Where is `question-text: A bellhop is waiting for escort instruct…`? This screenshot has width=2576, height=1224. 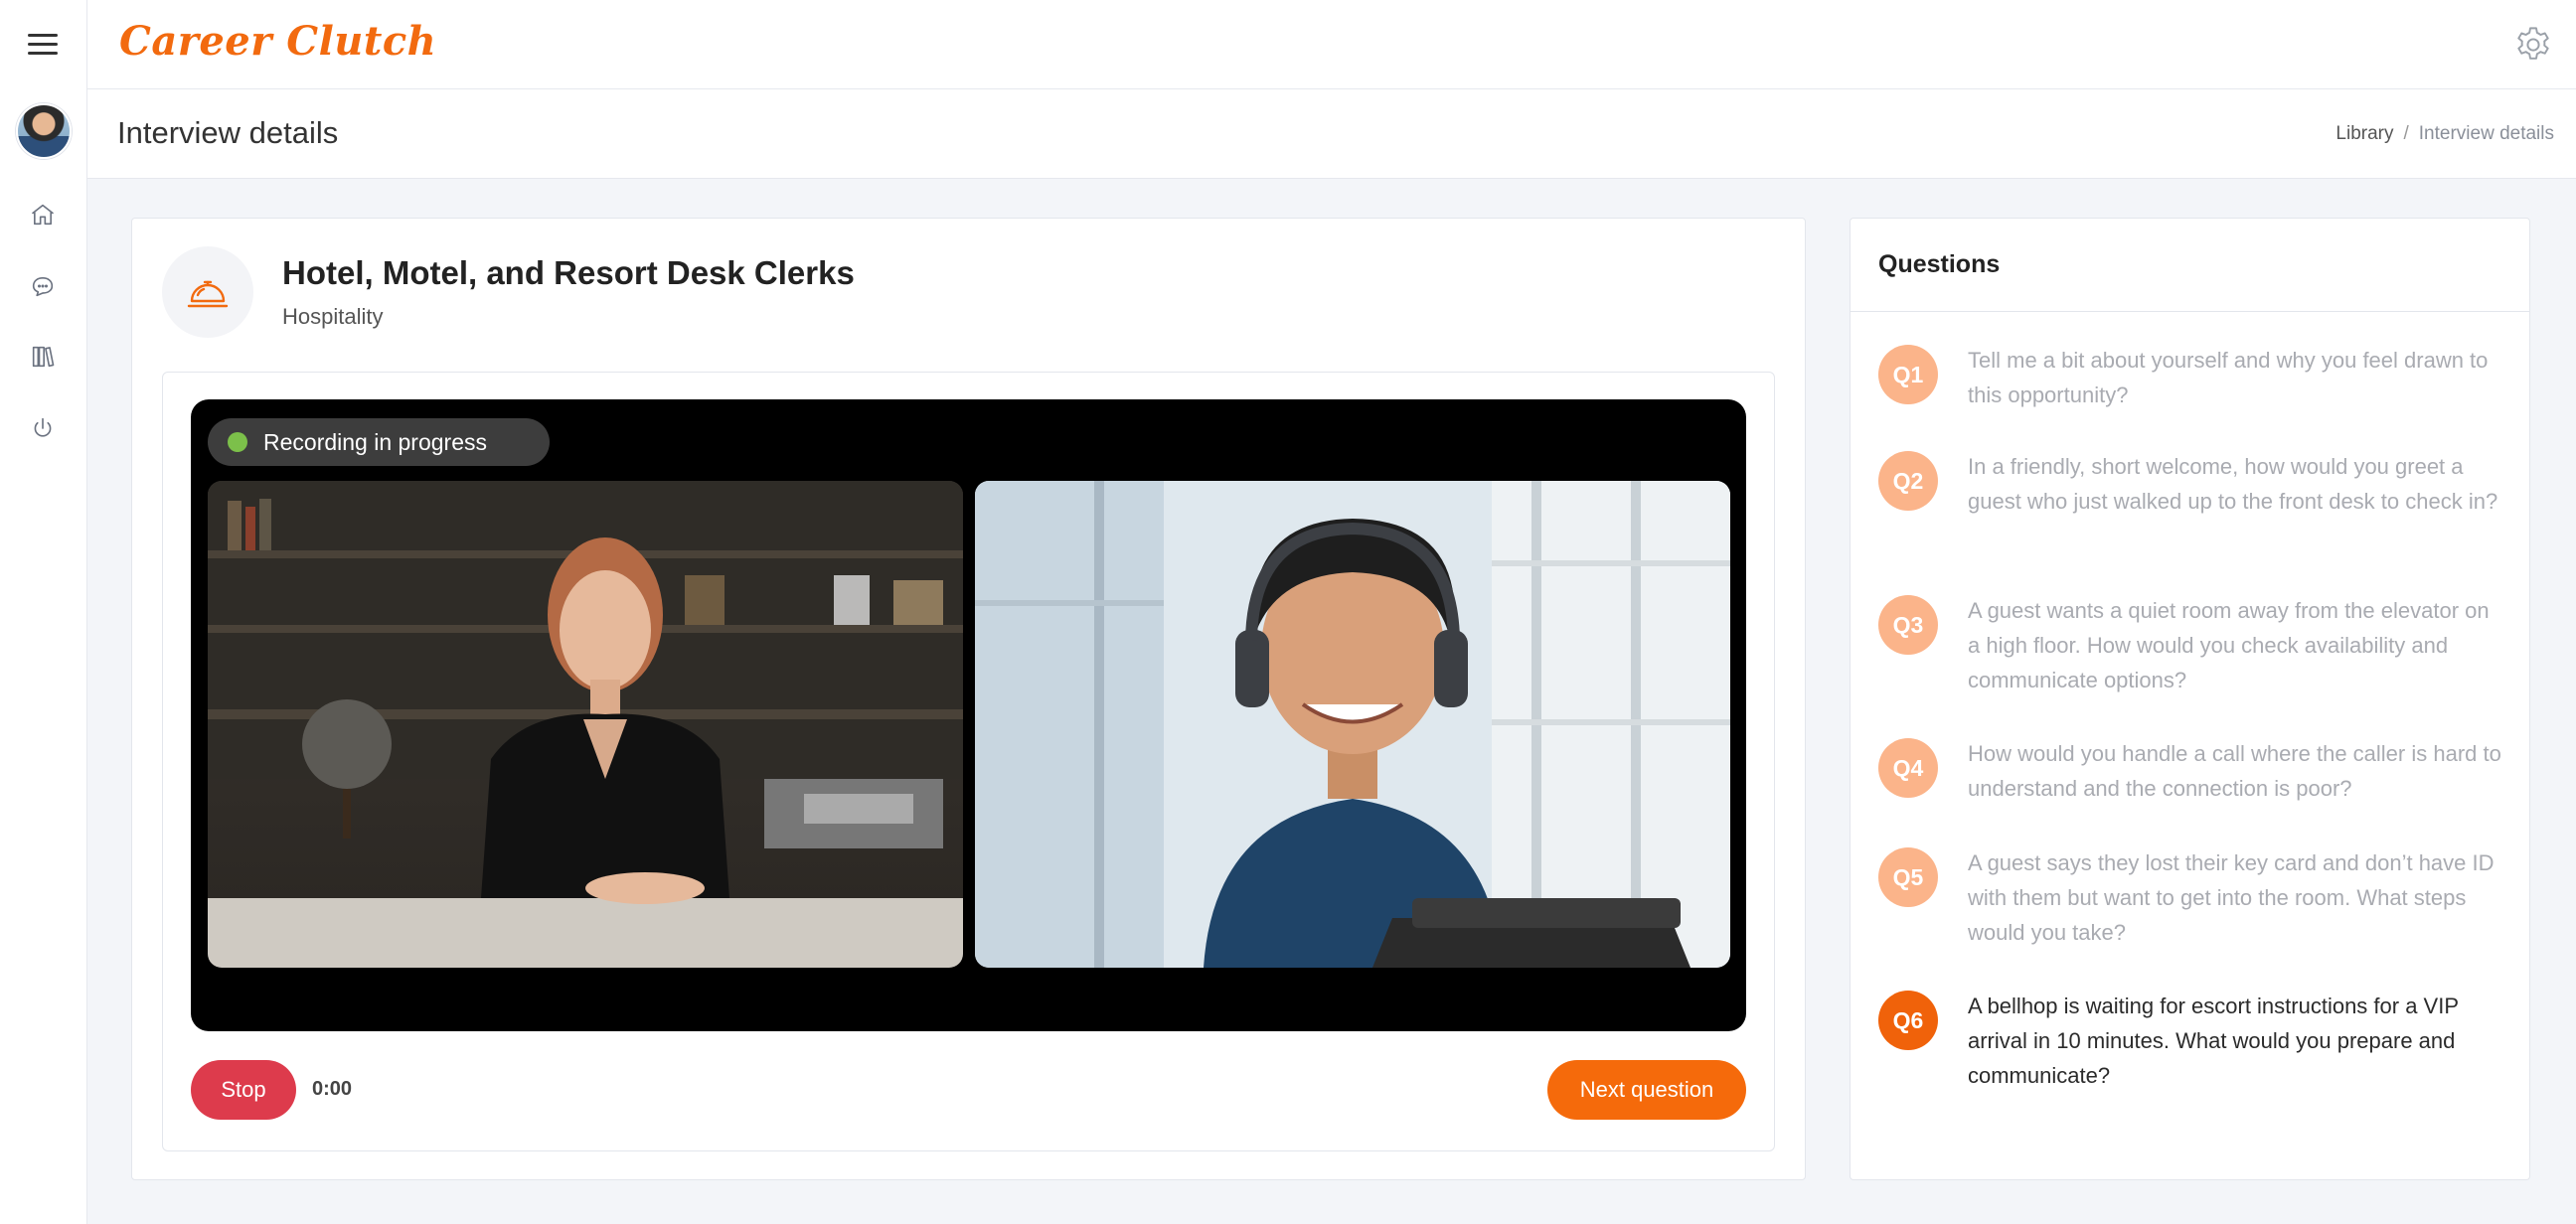
question-text: A bellhop is waiting for escort instruct… is located at coordinates (2213, 1041).